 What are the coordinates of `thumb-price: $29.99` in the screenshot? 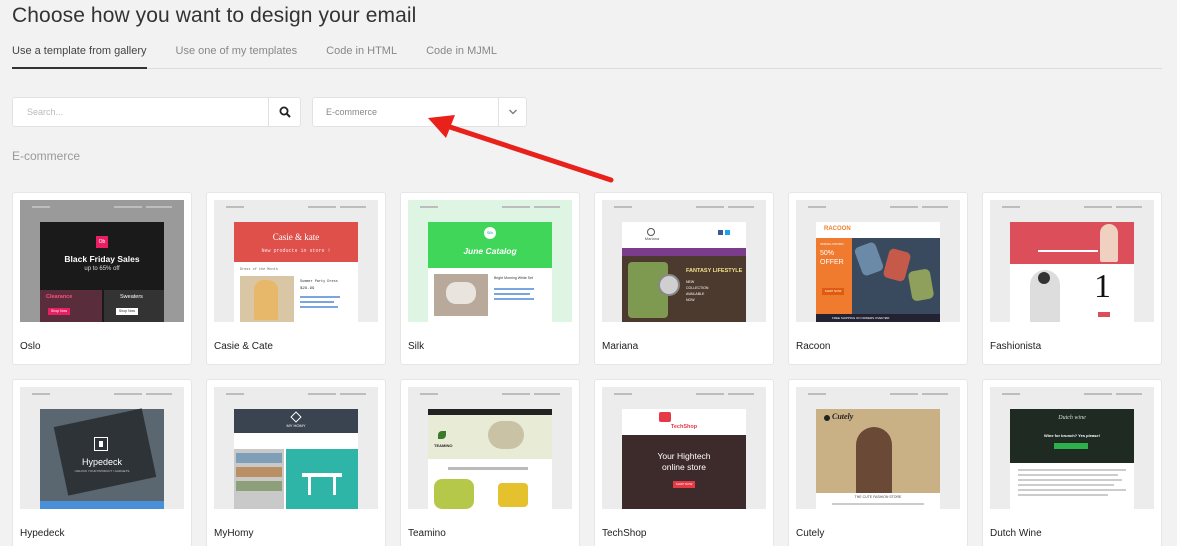 It's located at (307, 289).